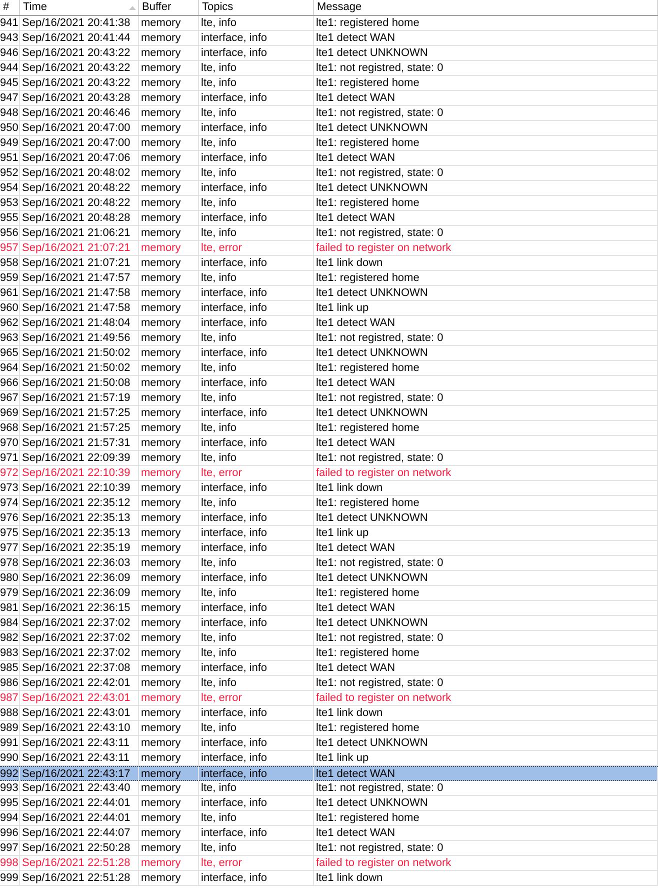  I want to click on row-number: 965, so click(10, 353).